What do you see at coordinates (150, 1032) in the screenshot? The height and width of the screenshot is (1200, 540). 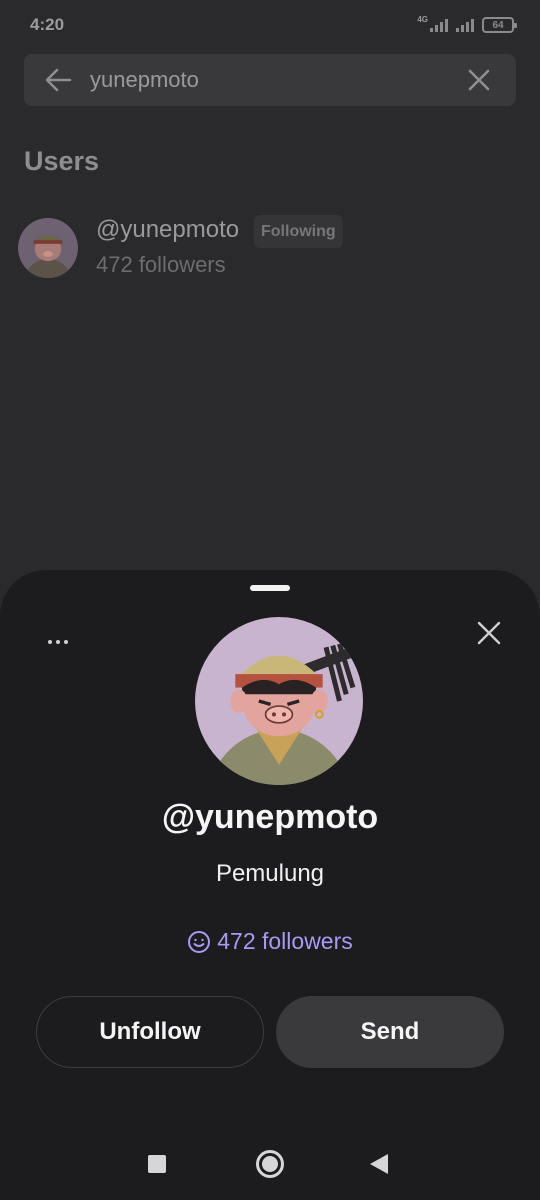 I see `unfollow-button: Unfollow` at bounding box center [150, 1032].